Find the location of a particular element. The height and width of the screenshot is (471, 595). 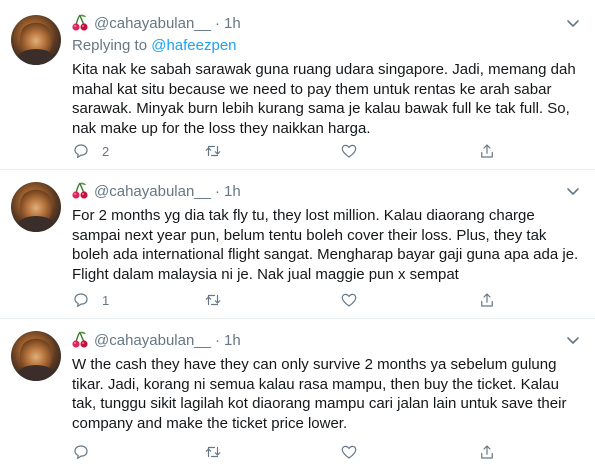

mention-link: @hafeezpen is located at coordinates (193, 45).